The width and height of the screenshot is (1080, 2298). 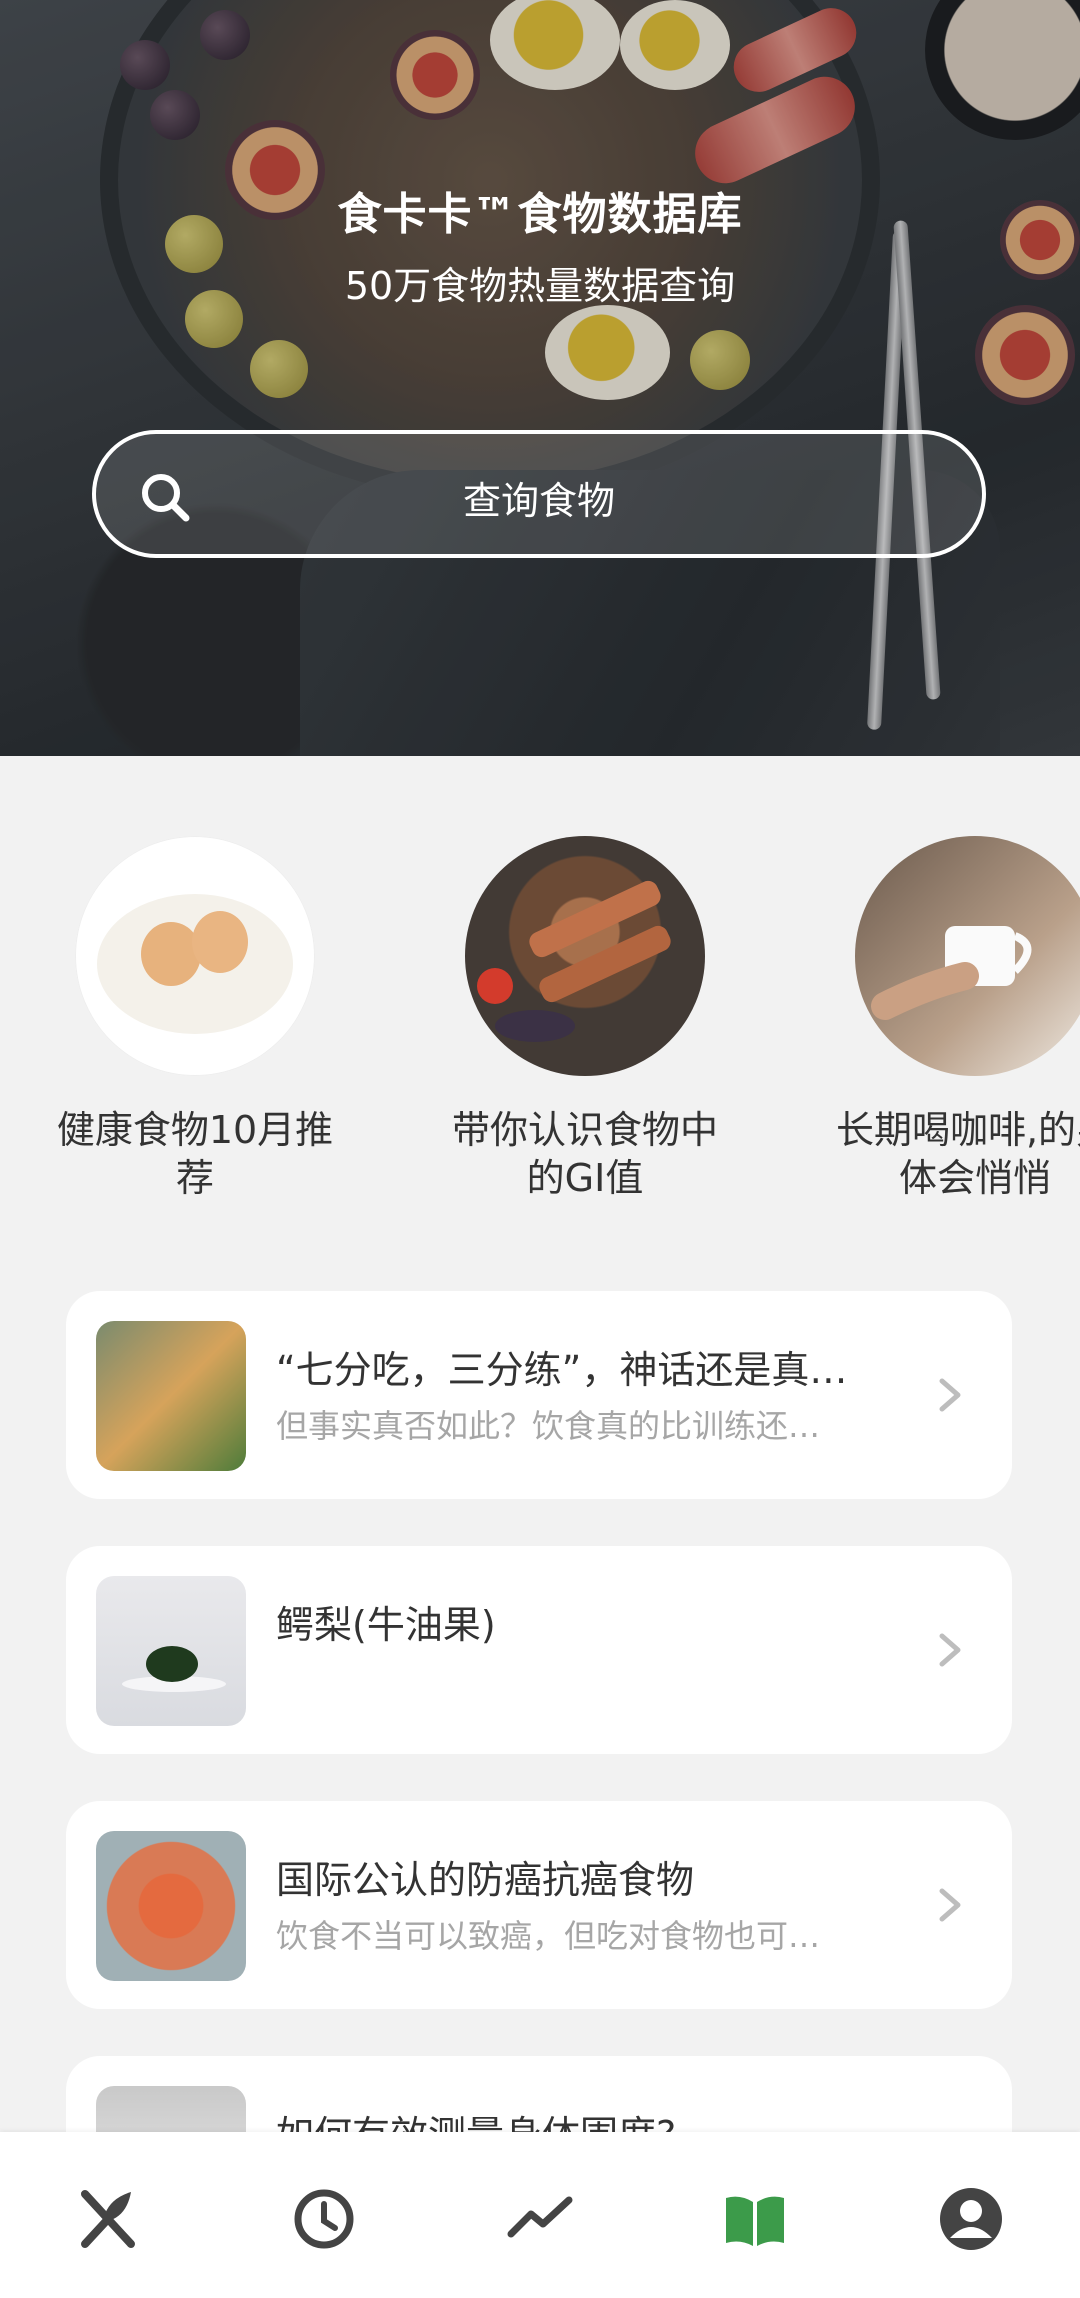 What do you see at coordinates (584, 1154) in the screenshot?
I see `carousel-item-label: 带你认识食物中的GI值` at bounding box center [584, 1154].